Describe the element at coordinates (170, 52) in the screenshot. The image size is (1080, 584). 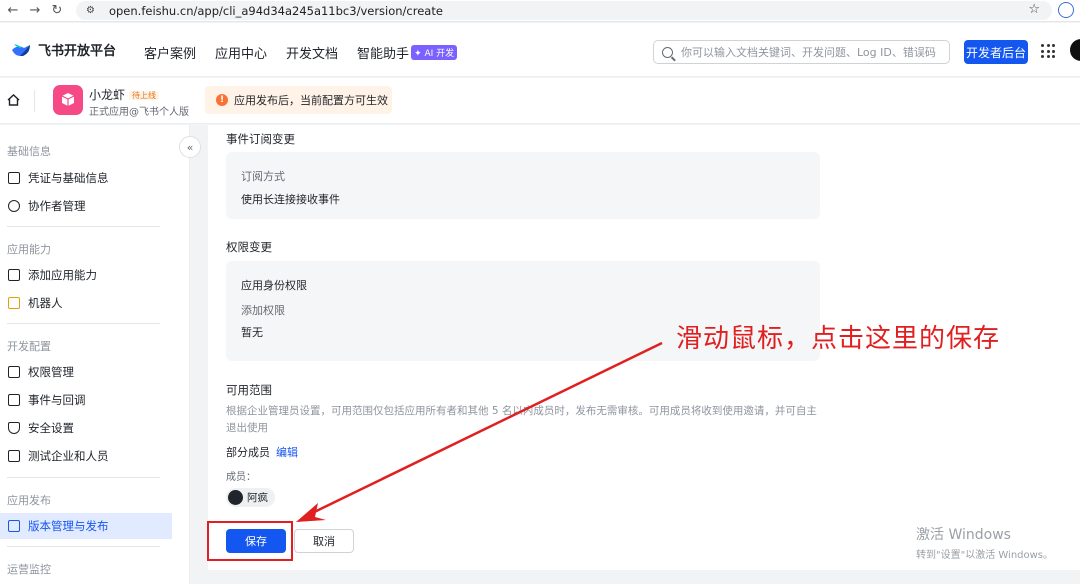
I see `nav-customer-cases: 客户案例` at that location.